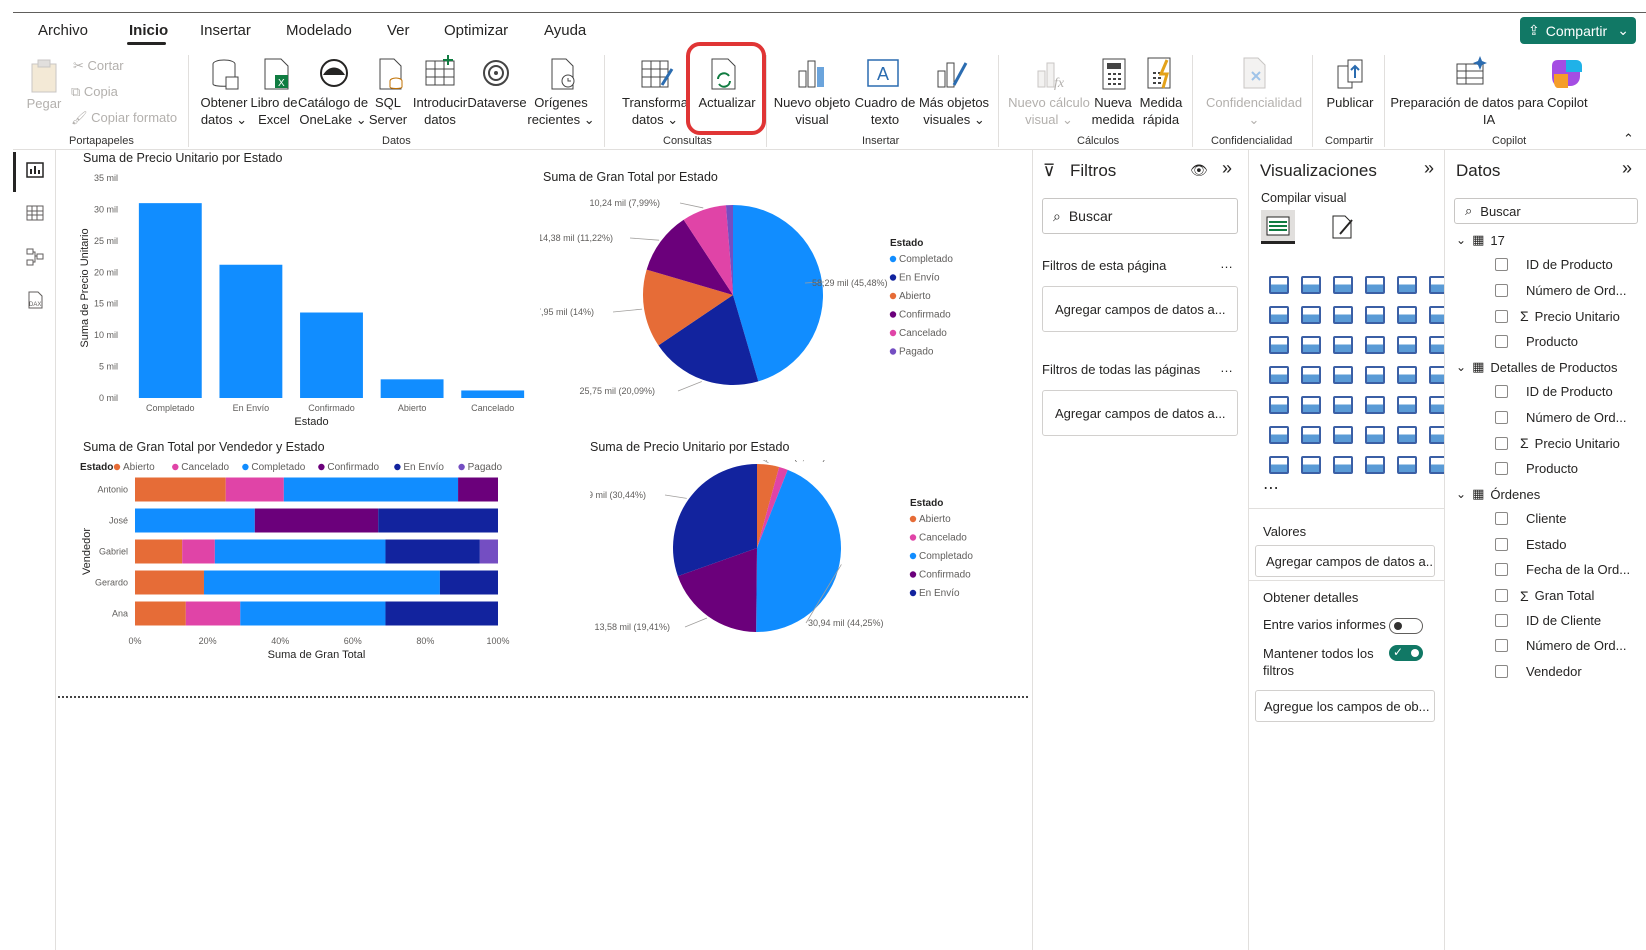 The height and width of the screenshot is (950, 1646). Describe the element at coordinates (35, 259) in the screenshot. I see `model-view-icon` at that location.